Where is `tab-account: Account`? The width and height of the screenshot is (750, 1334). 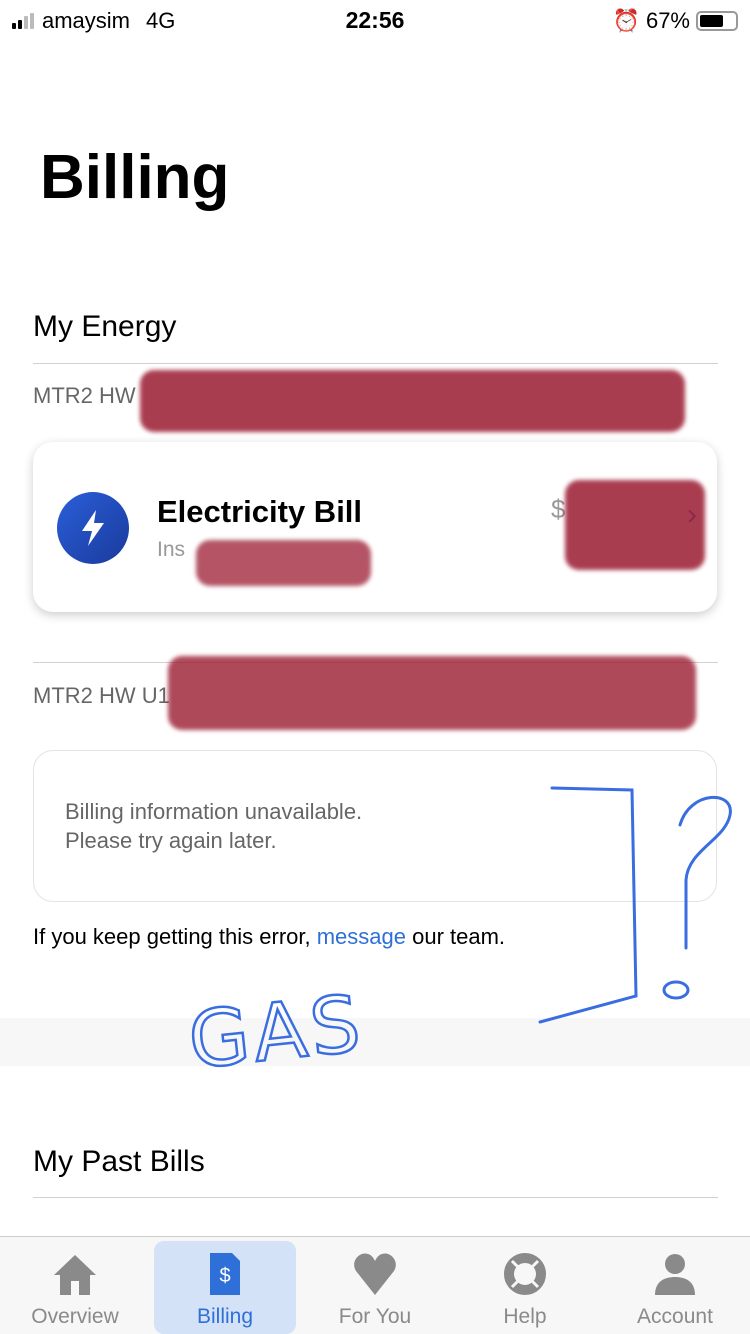
tab-account: Account is located at coordinates (675, 1285).